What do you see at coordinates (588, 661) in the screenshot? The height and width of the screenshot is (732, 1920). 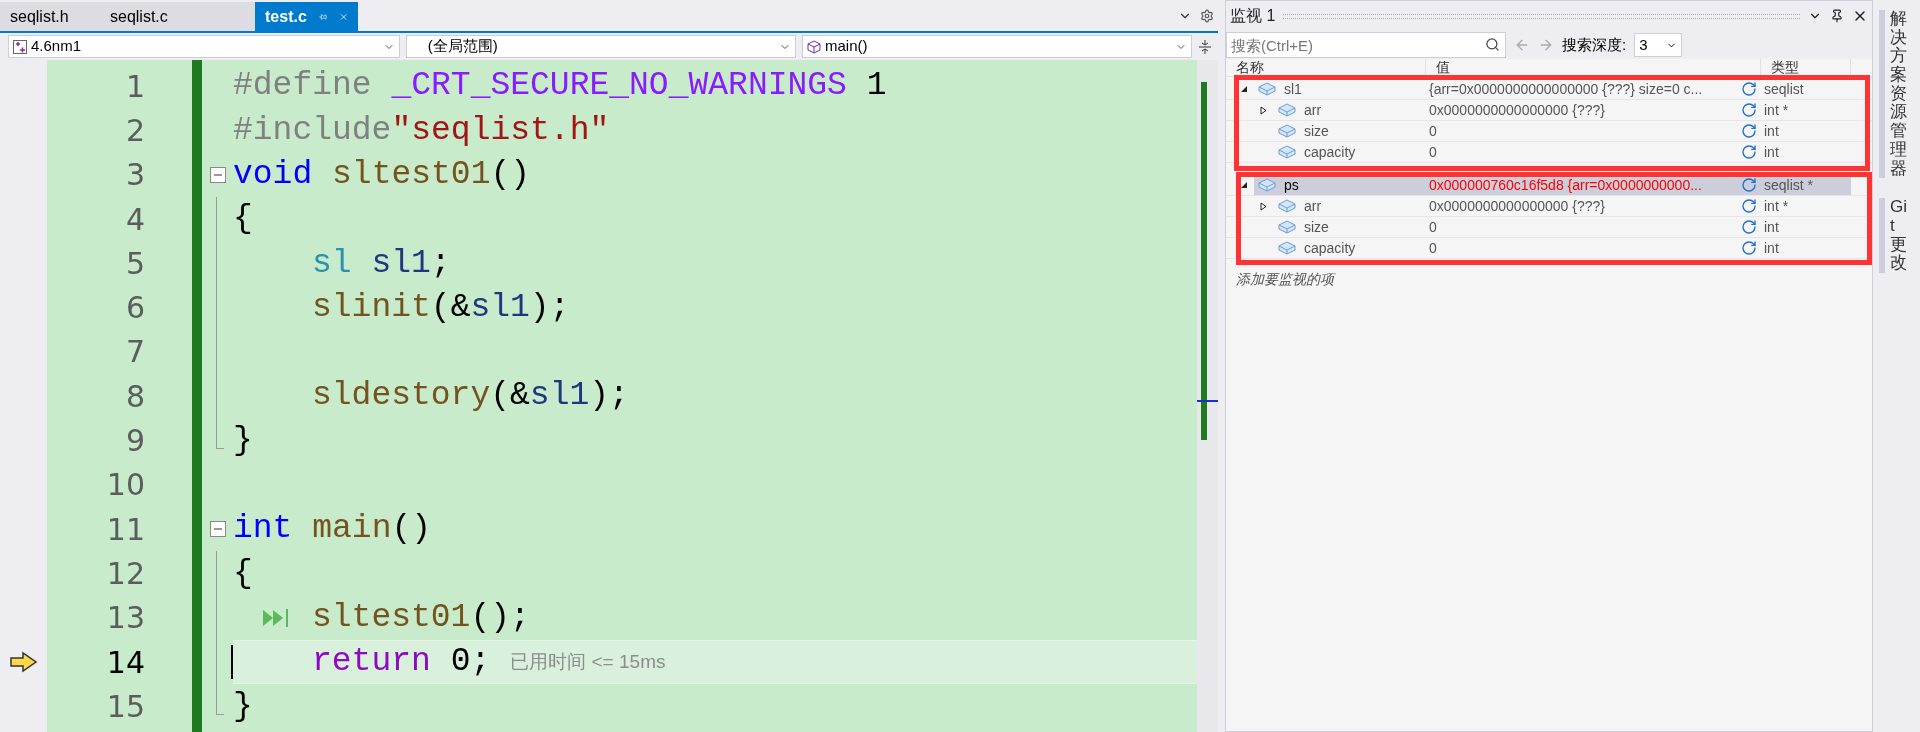 I see `elapsed-time-hint: 已用时间 <= 15ms` at bounding box center [588, 661].